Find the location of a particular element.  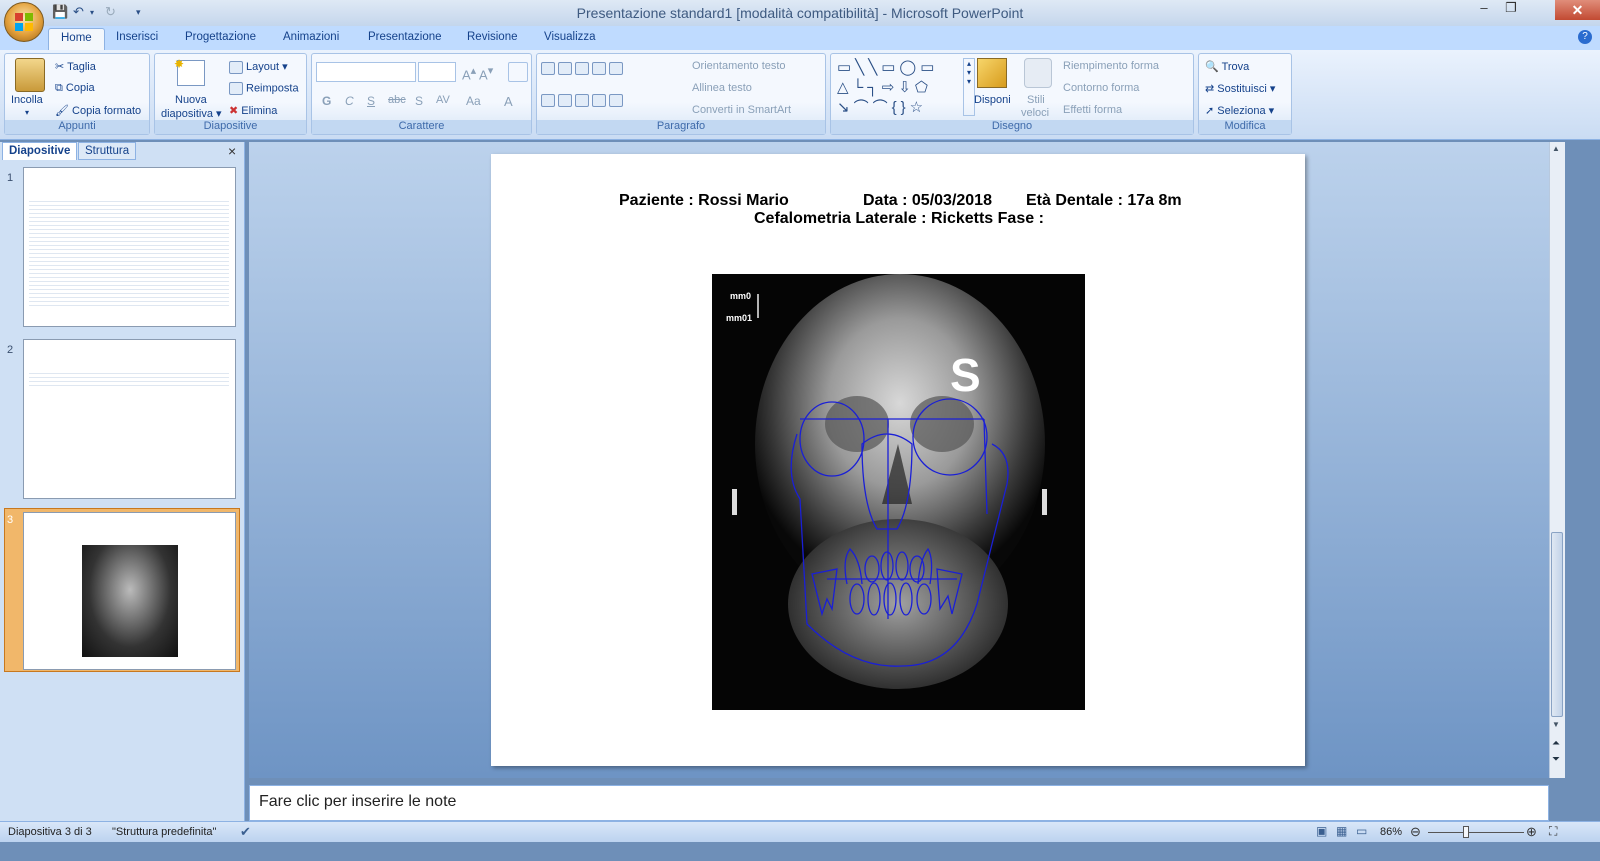

effetti-forma-button: Effetti forma is located at coordinates (1092, 110).